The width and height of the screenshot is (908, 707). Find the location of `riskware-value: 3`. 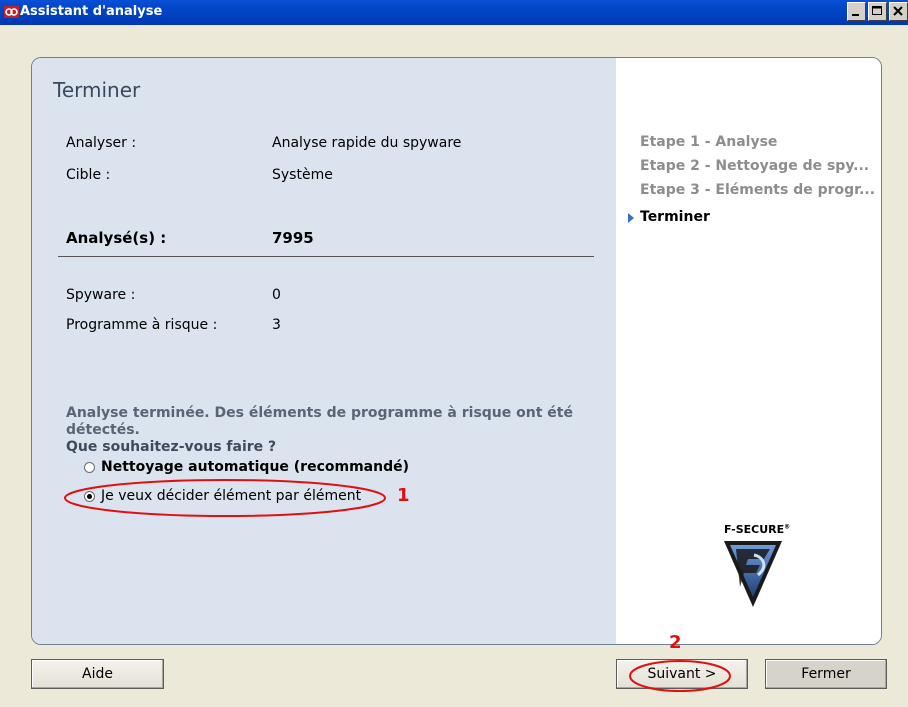

riskware-value: 3 is located at coordinates (276, 325).